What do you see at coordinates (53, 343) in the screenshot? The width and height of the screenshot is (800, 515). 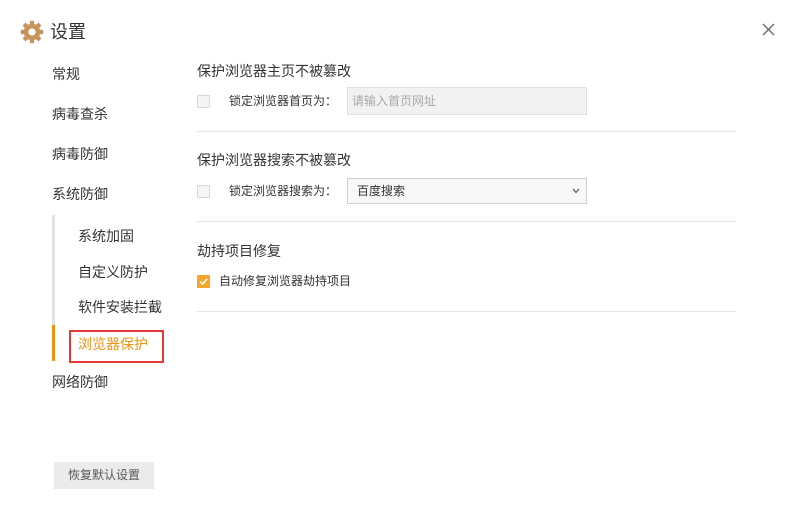 I see `active-indicator` at bounding box center [53, 343].